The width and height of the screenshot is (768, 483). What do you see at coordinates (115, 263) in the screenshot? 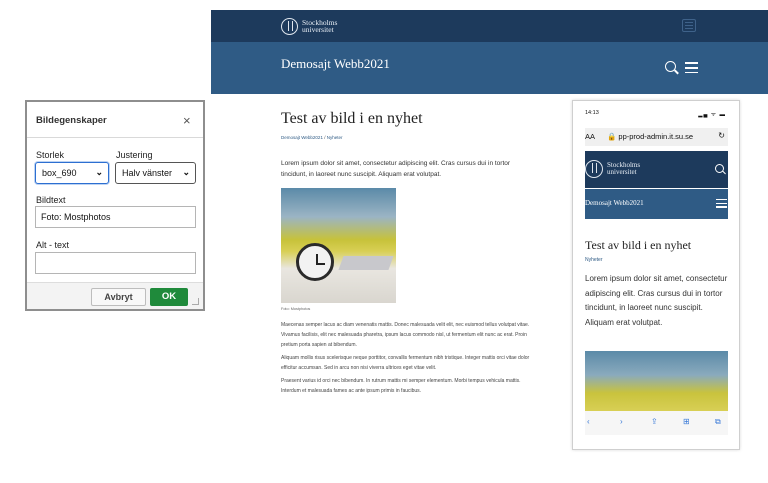
I see `alt-text-input` at bounding box center [115, 263].